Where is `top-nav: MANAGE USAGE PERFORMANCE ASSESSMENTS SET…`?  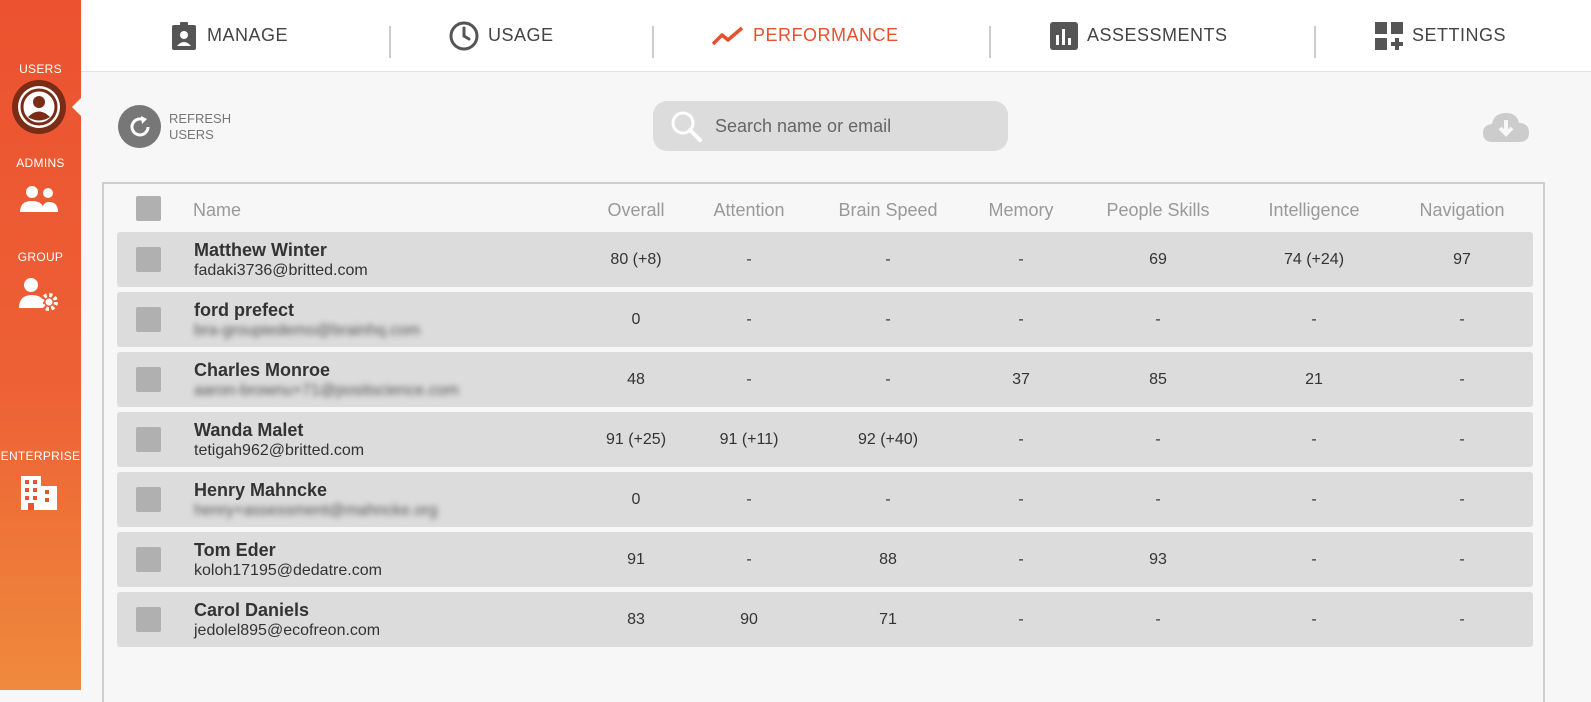
top-nav: MANAGE USAGE PERFORMANCE ASSESSMENTS SET… is located at coordinates (836, 36).